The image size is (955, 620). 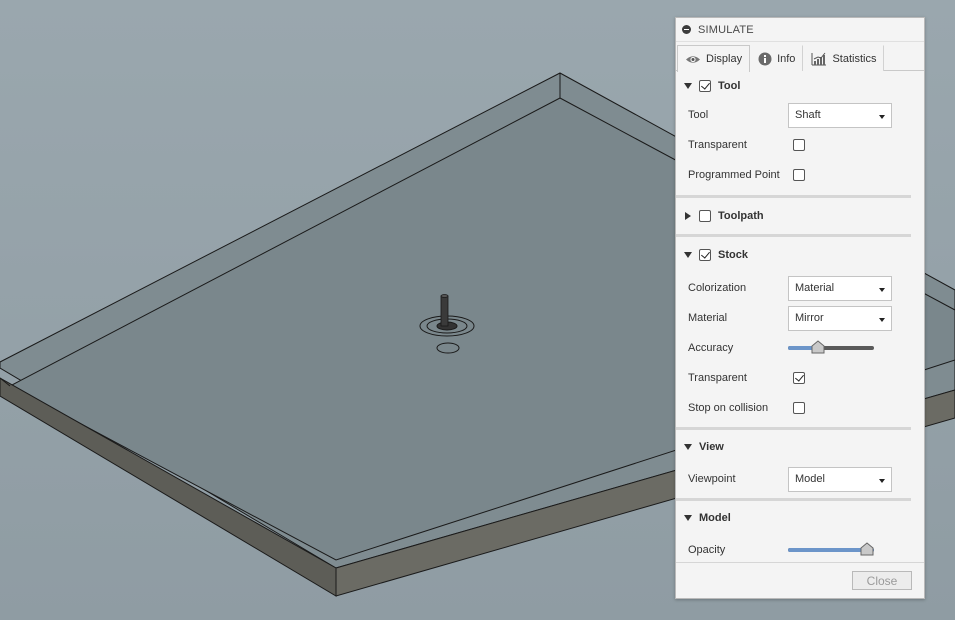 What do you see at coordinates (840, 288) in the screenshot?
I see `colorization-dropdown: Material` at bounding box center [840, 288].